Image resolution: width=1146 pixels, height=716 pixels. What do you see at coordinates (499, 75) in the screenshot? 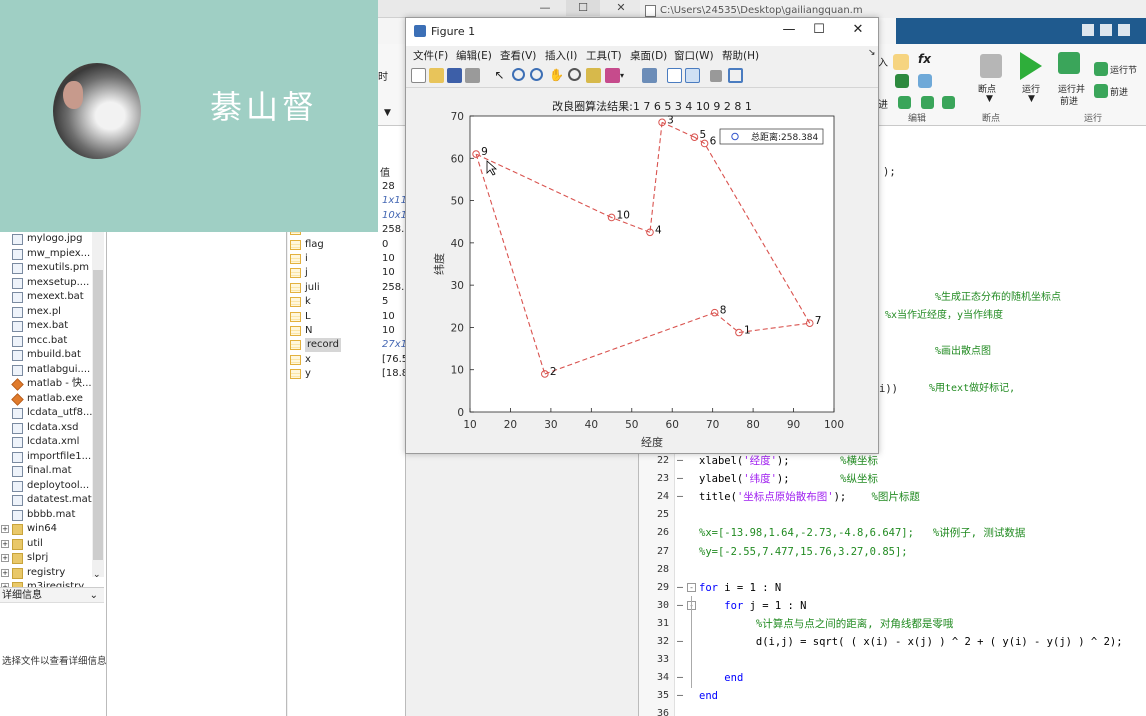
I see `pointer-icon: ↖` at bounding box center [499, 75].